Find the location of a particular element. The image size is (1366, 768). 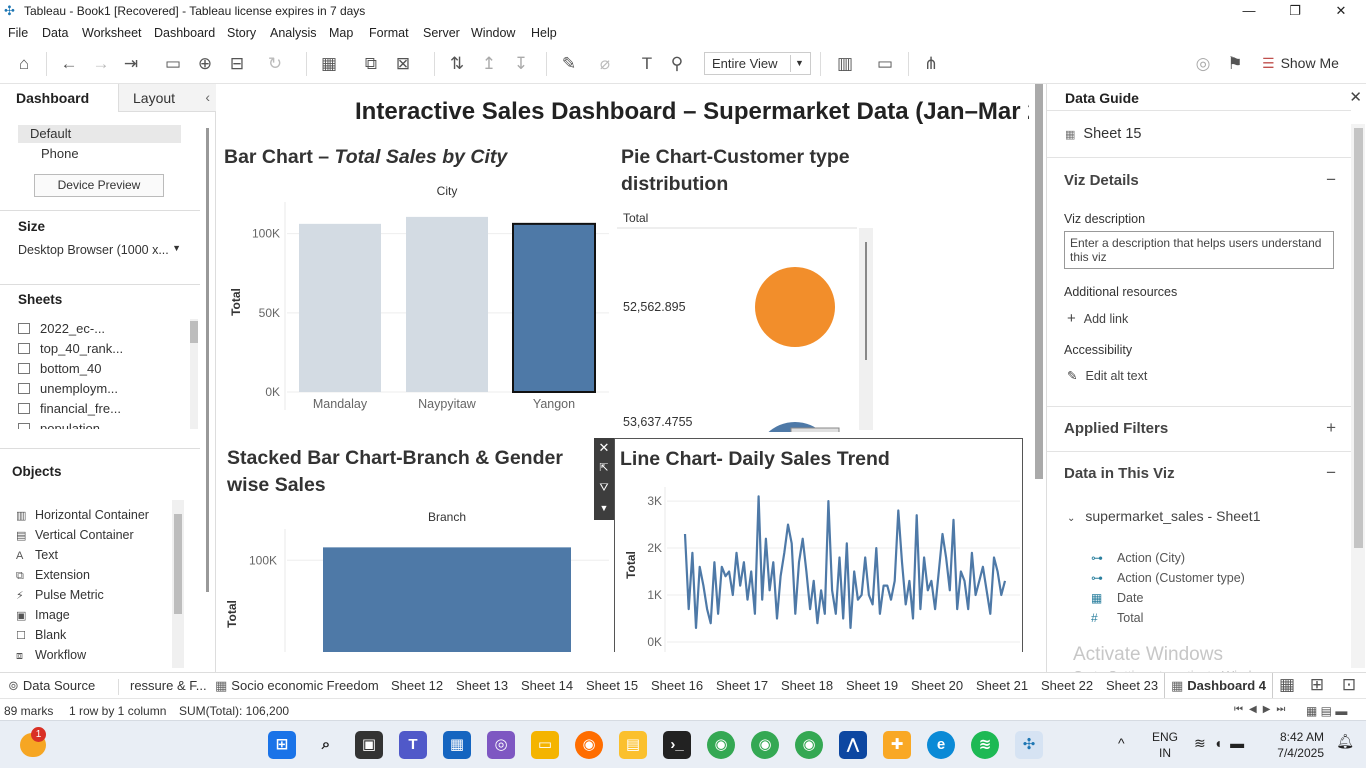

device-phone: Phone is located at coordinates (60, 153).